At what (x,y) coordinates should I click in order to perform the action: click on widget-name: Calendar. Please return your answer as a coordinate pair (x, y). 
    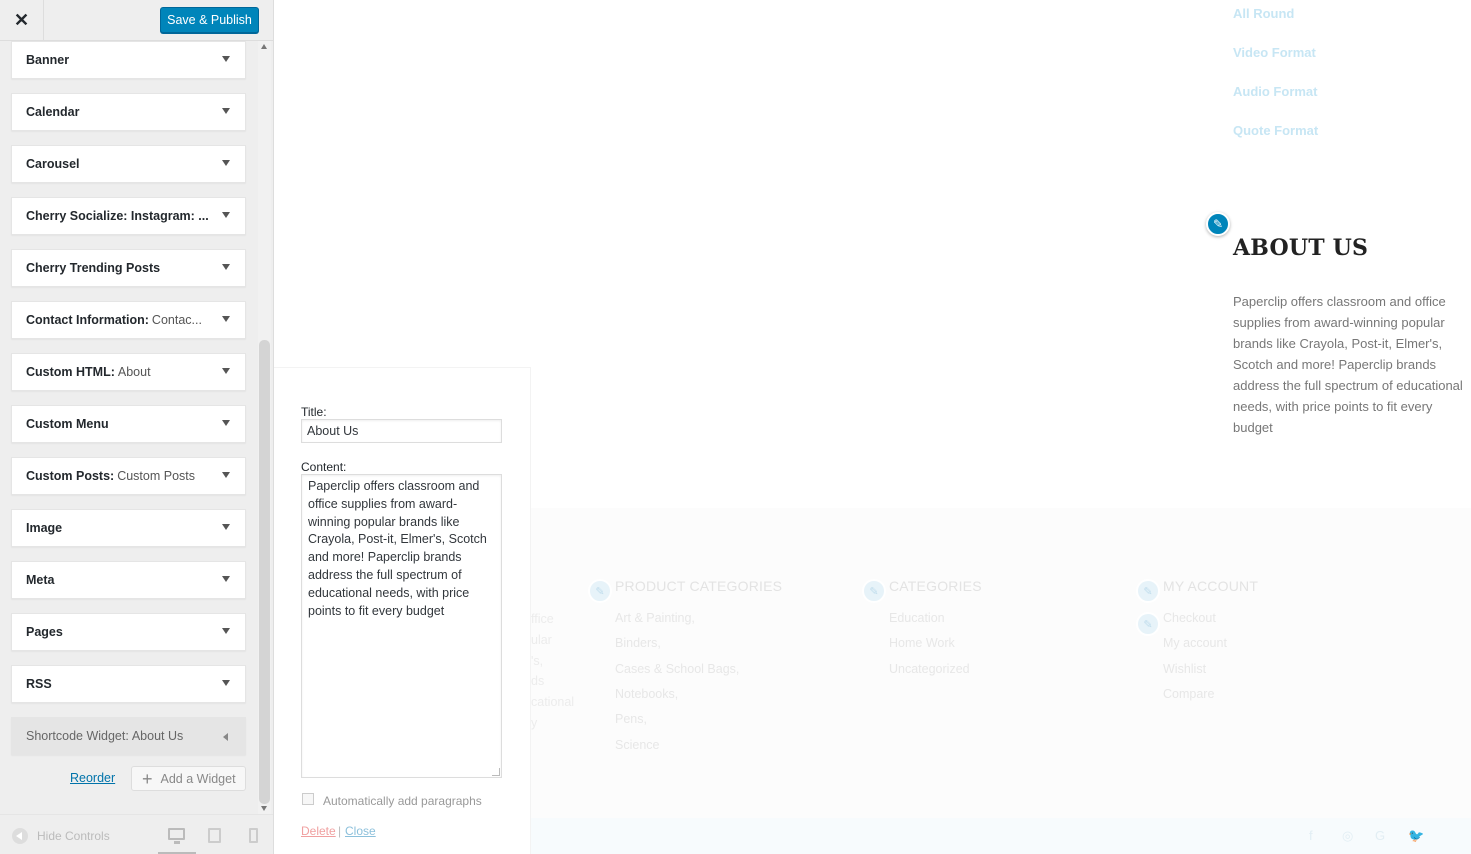
    Looking at the image, I should click on (53, 112).